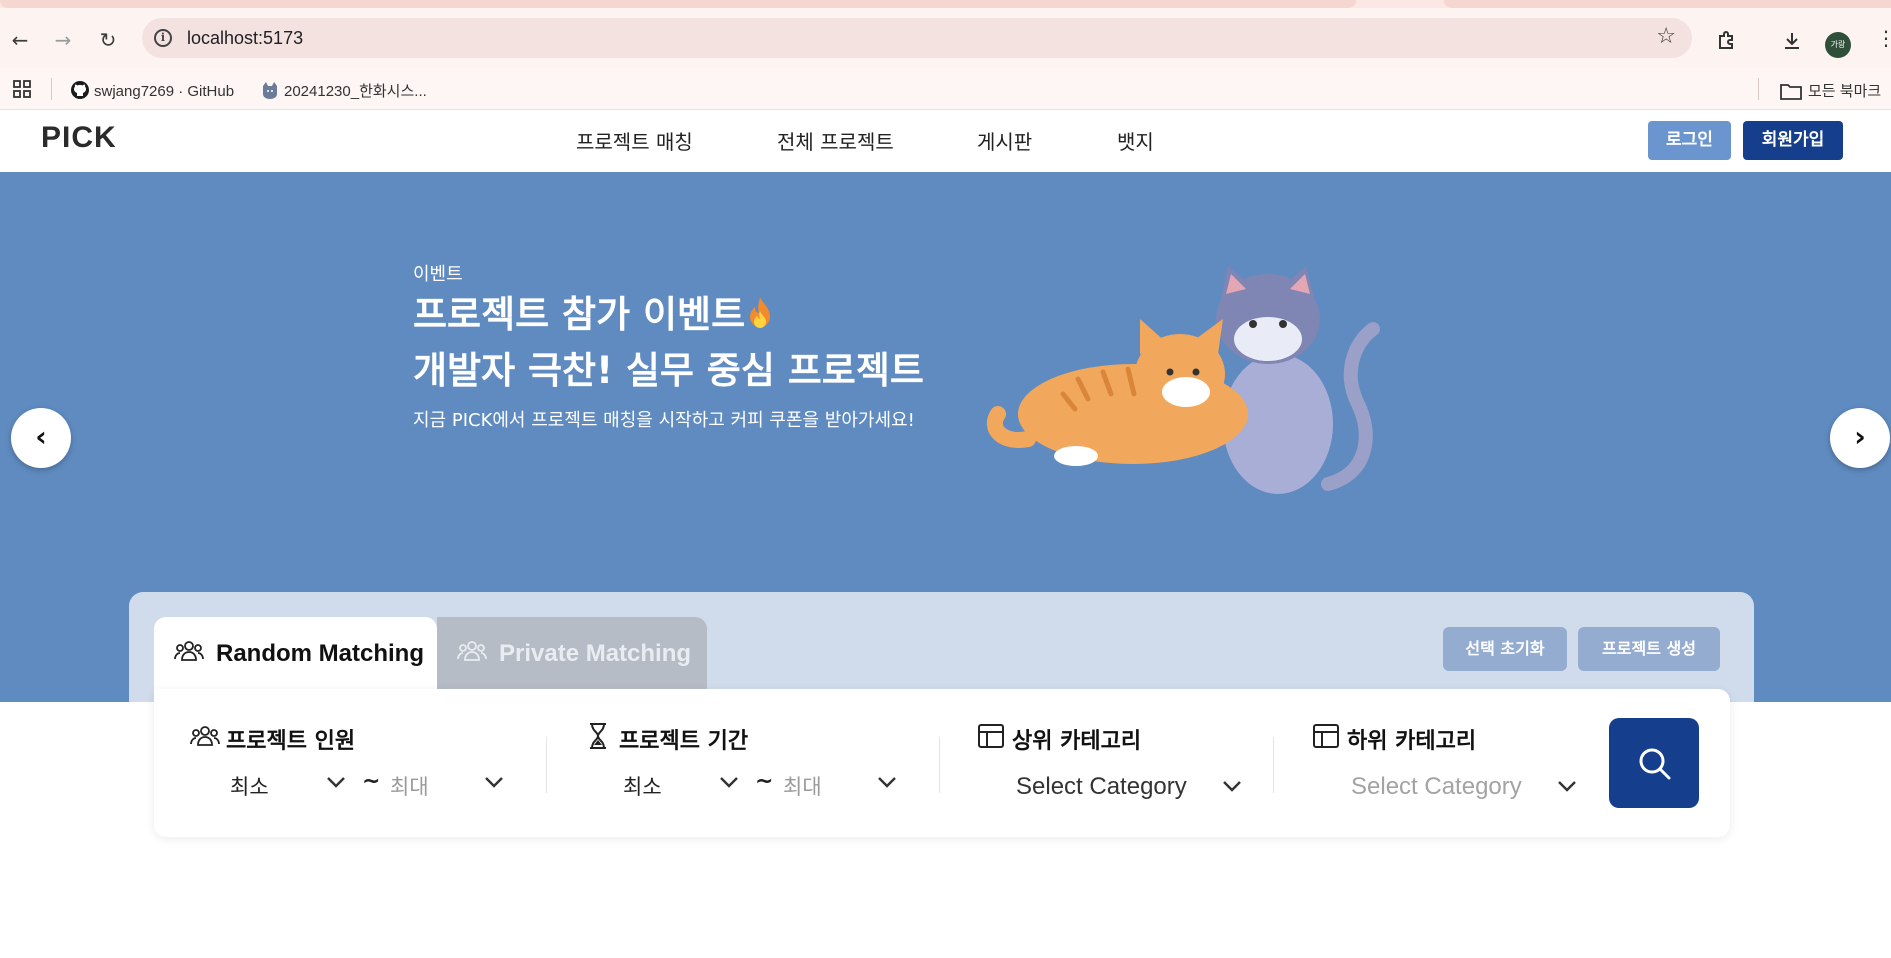 Image resolution: width=1891 pixels, height=958 pixels. What do you see at coordinates (753, 763) in the screenshot?
I see `filter-duration: 프로젝트 기간 최소 ~ 최대` at bounding box center [753, 763].